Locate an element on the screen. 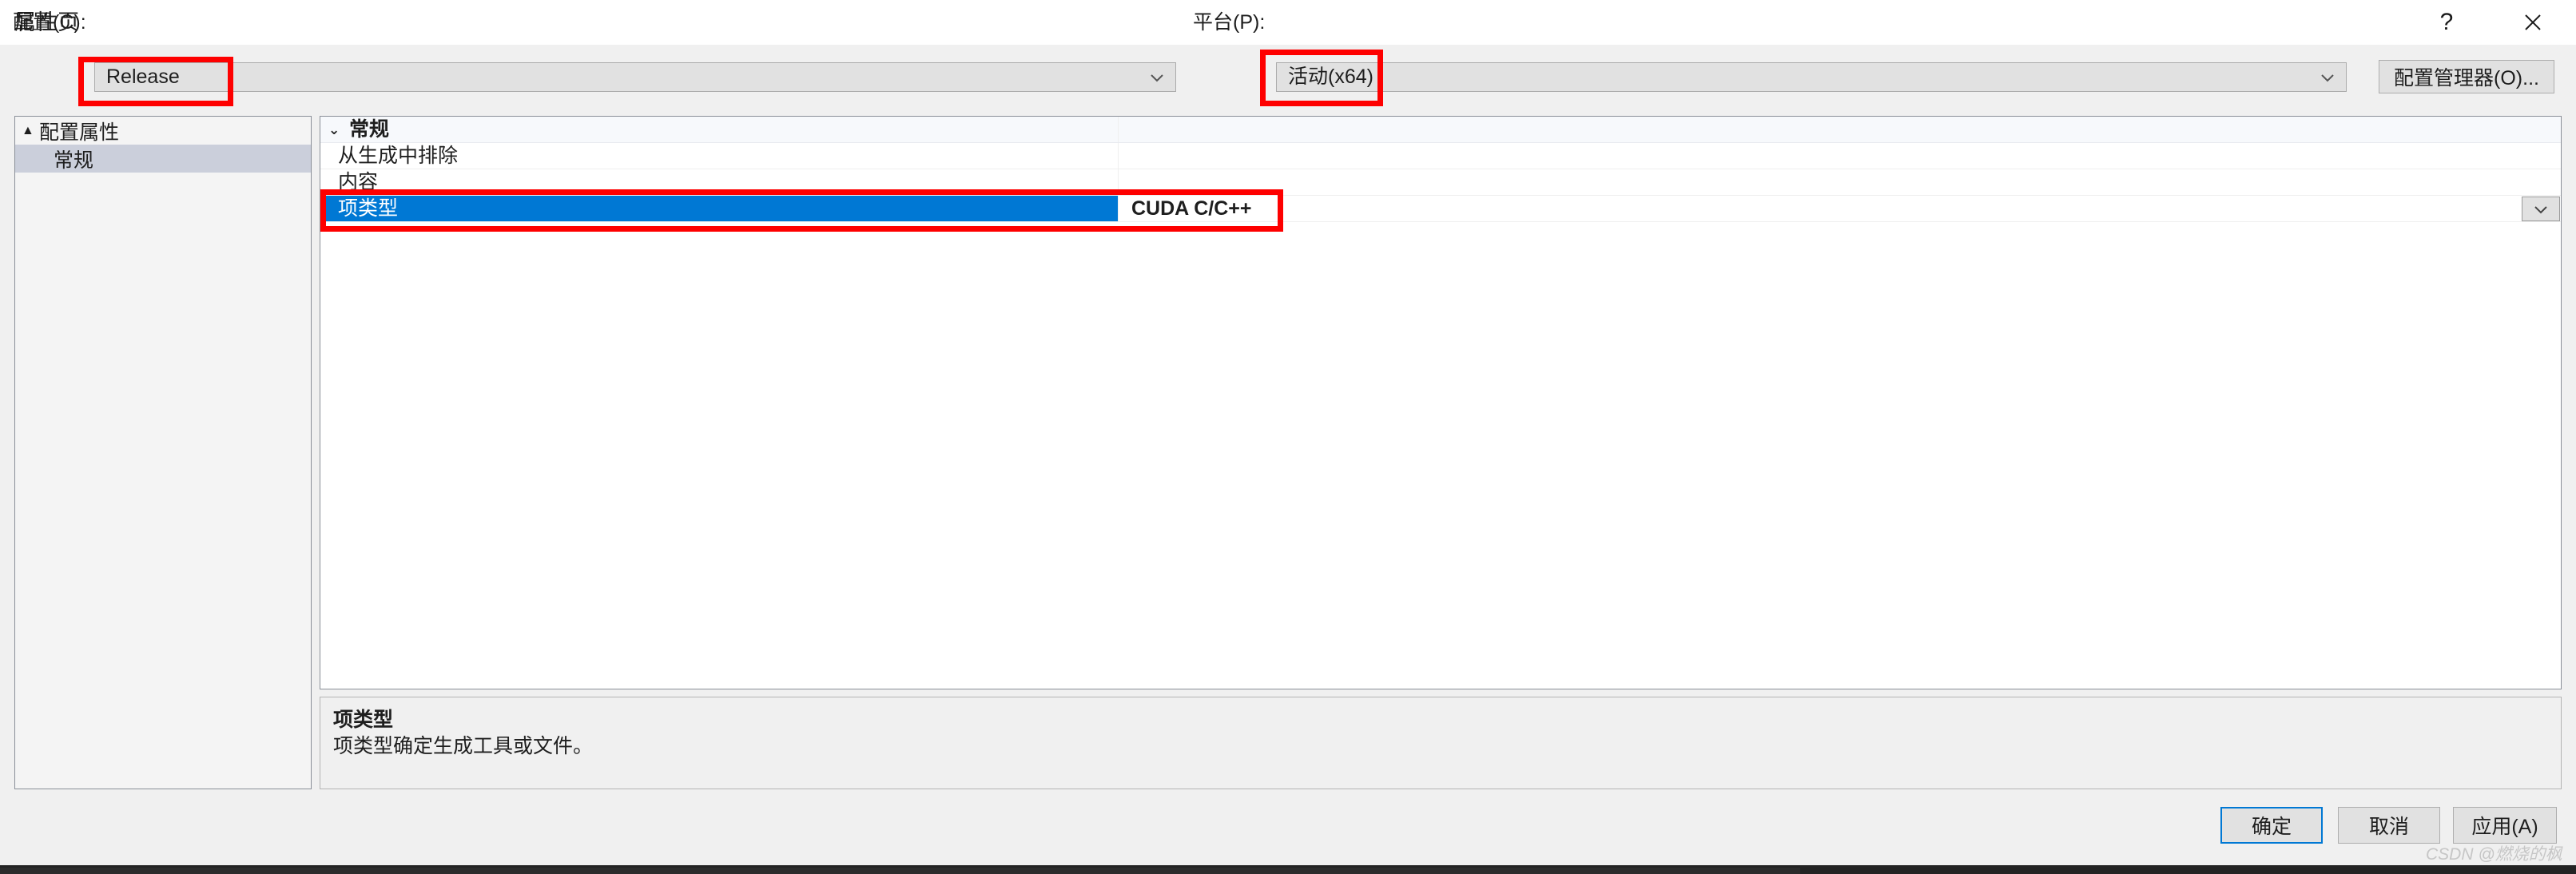 The height and width of the screenshot is (874, 2576). platform-select-value: 活动(x64) is located at coordinates (1330, 77).